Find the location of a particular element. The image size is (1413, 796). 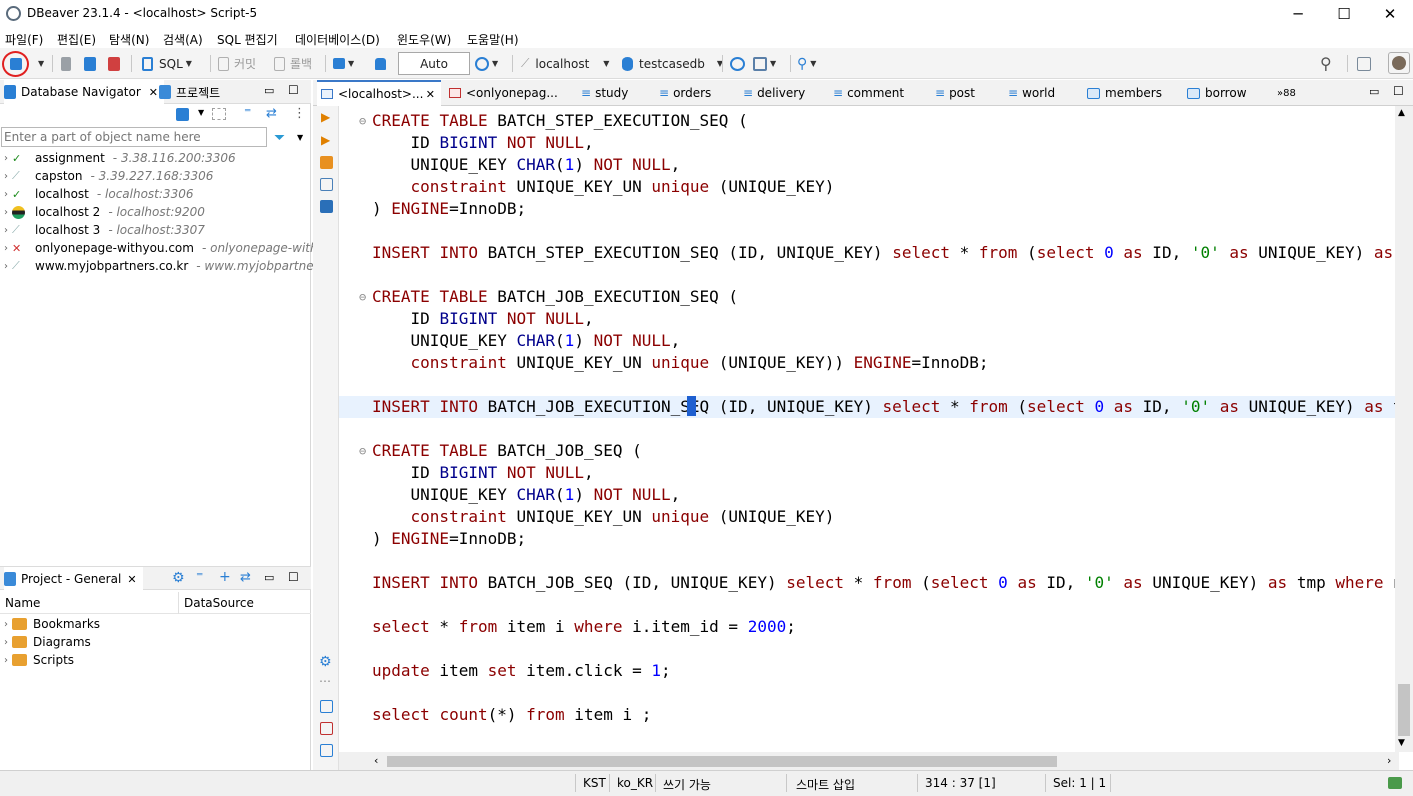

rollback-button: 롤백 is located at coordinates (293, 63).